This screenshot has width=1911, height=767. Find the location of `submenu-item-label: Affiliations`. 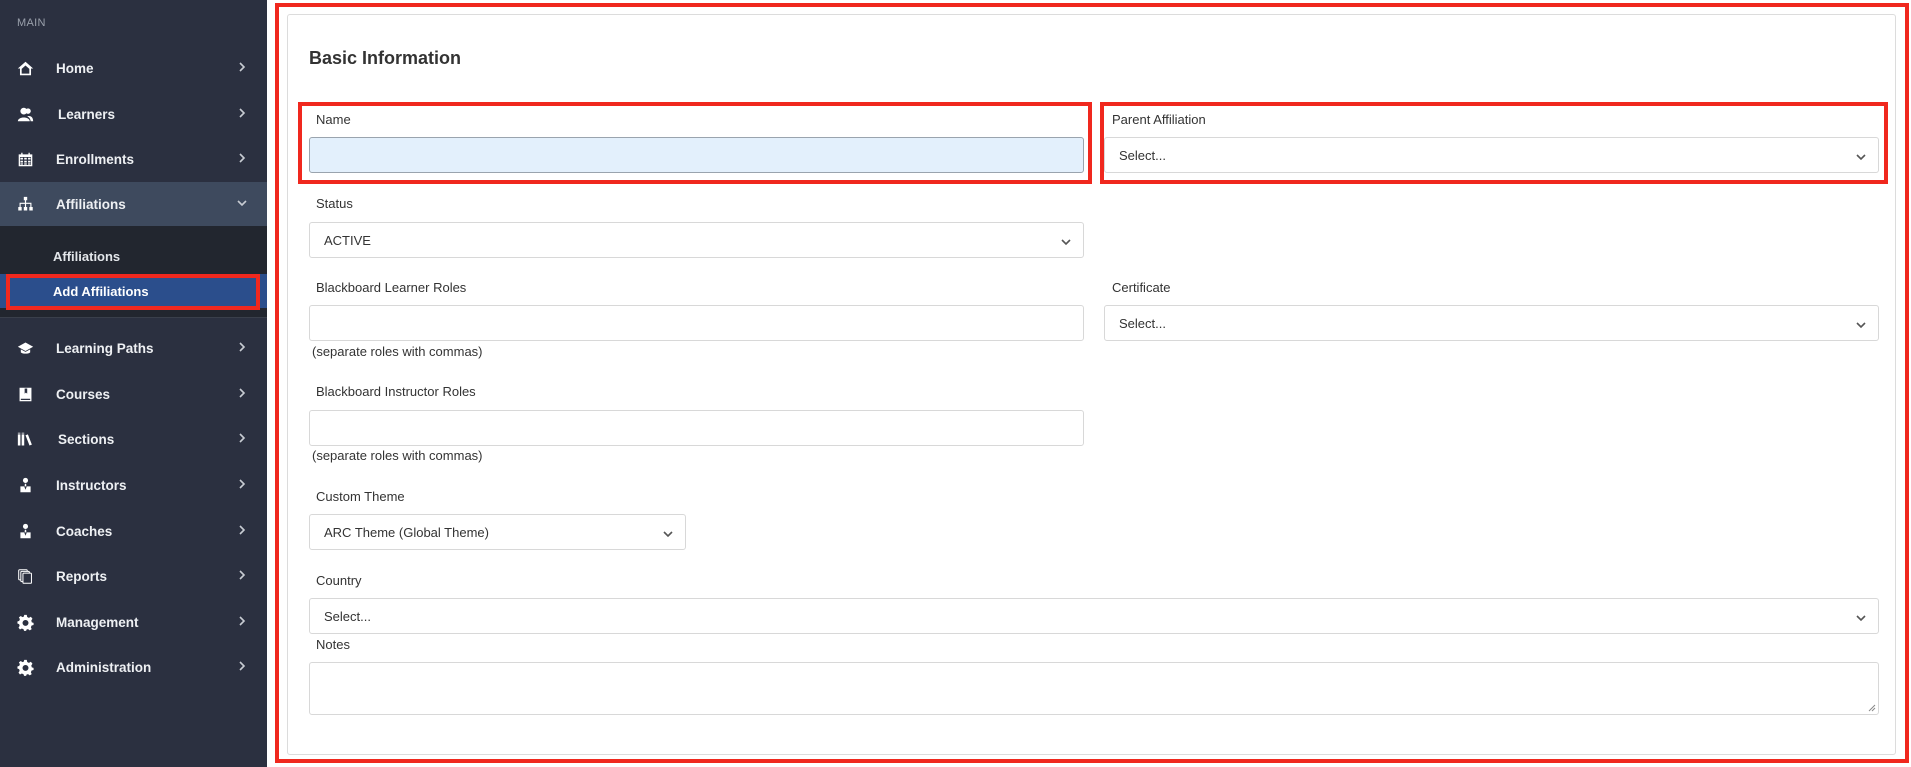

submenu-item-label: Affiliations is located at coordinates (87, 256).